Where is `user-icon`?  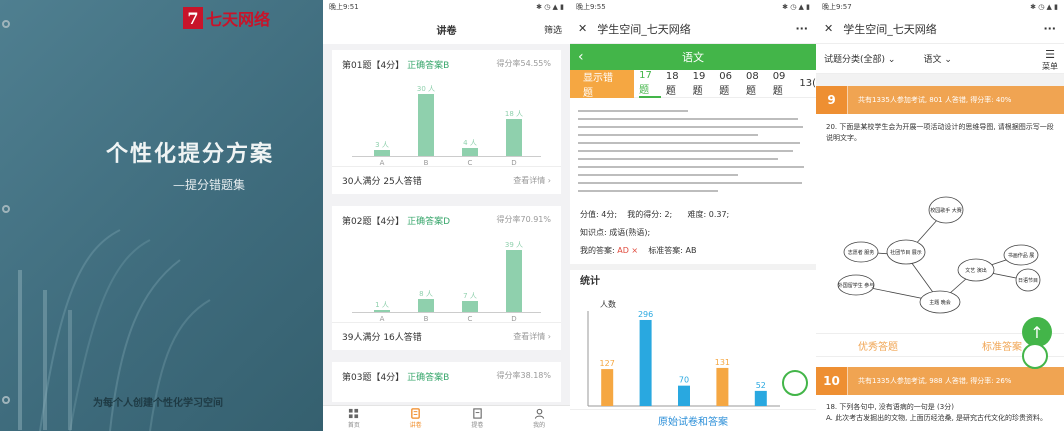 user-icon is located at coordinates (539, 413).